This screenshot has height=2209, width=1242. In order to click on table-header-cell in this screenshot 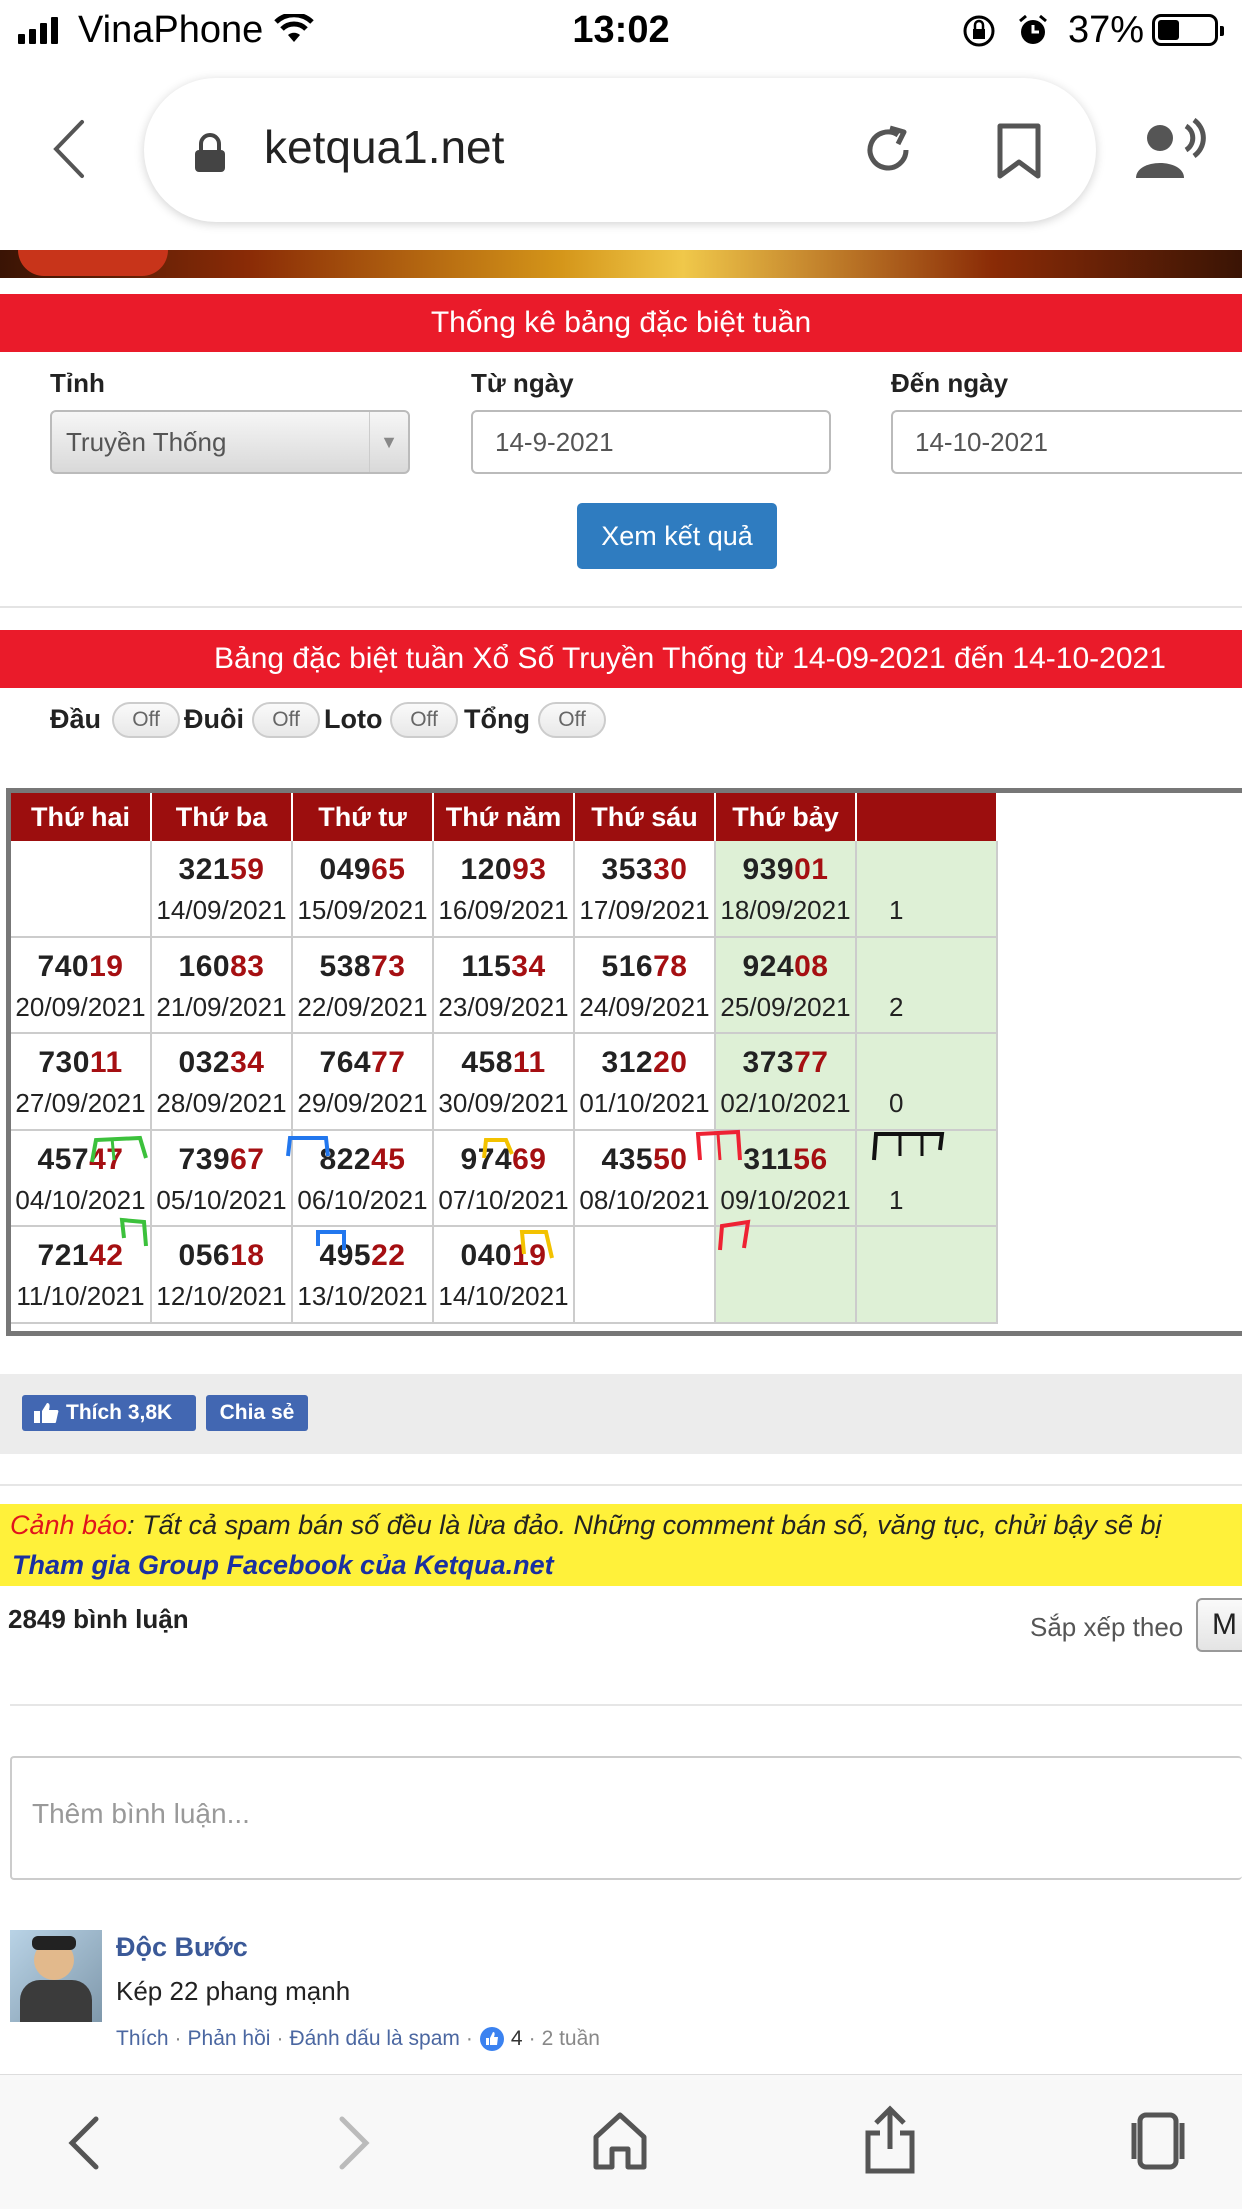, I will do `click(927, 817)`.